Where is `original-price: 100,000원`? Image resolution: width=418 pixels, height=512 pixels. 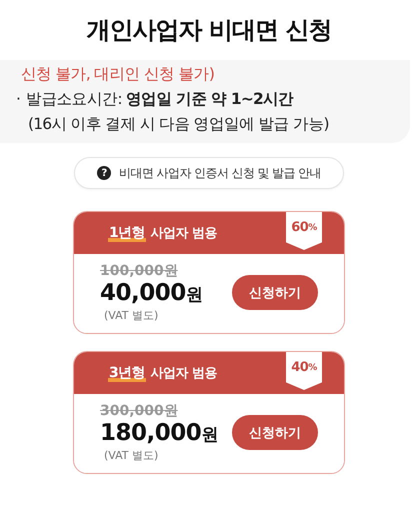 original-price: 100,000원 is located at coordinates (139, 271).